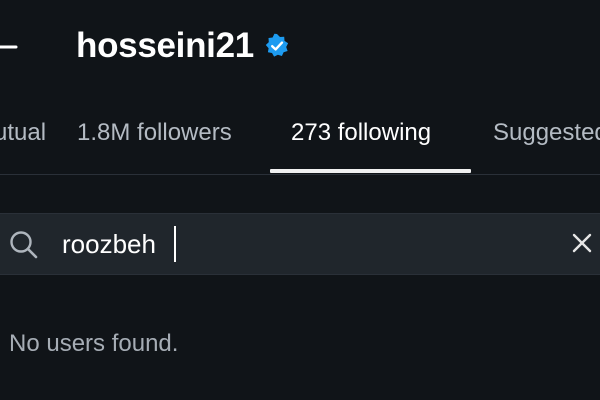 This screenshot has width=600, height=400. Describe the element at coordinates (582, 243) in the screenshot. I see `close-icon` at that location.